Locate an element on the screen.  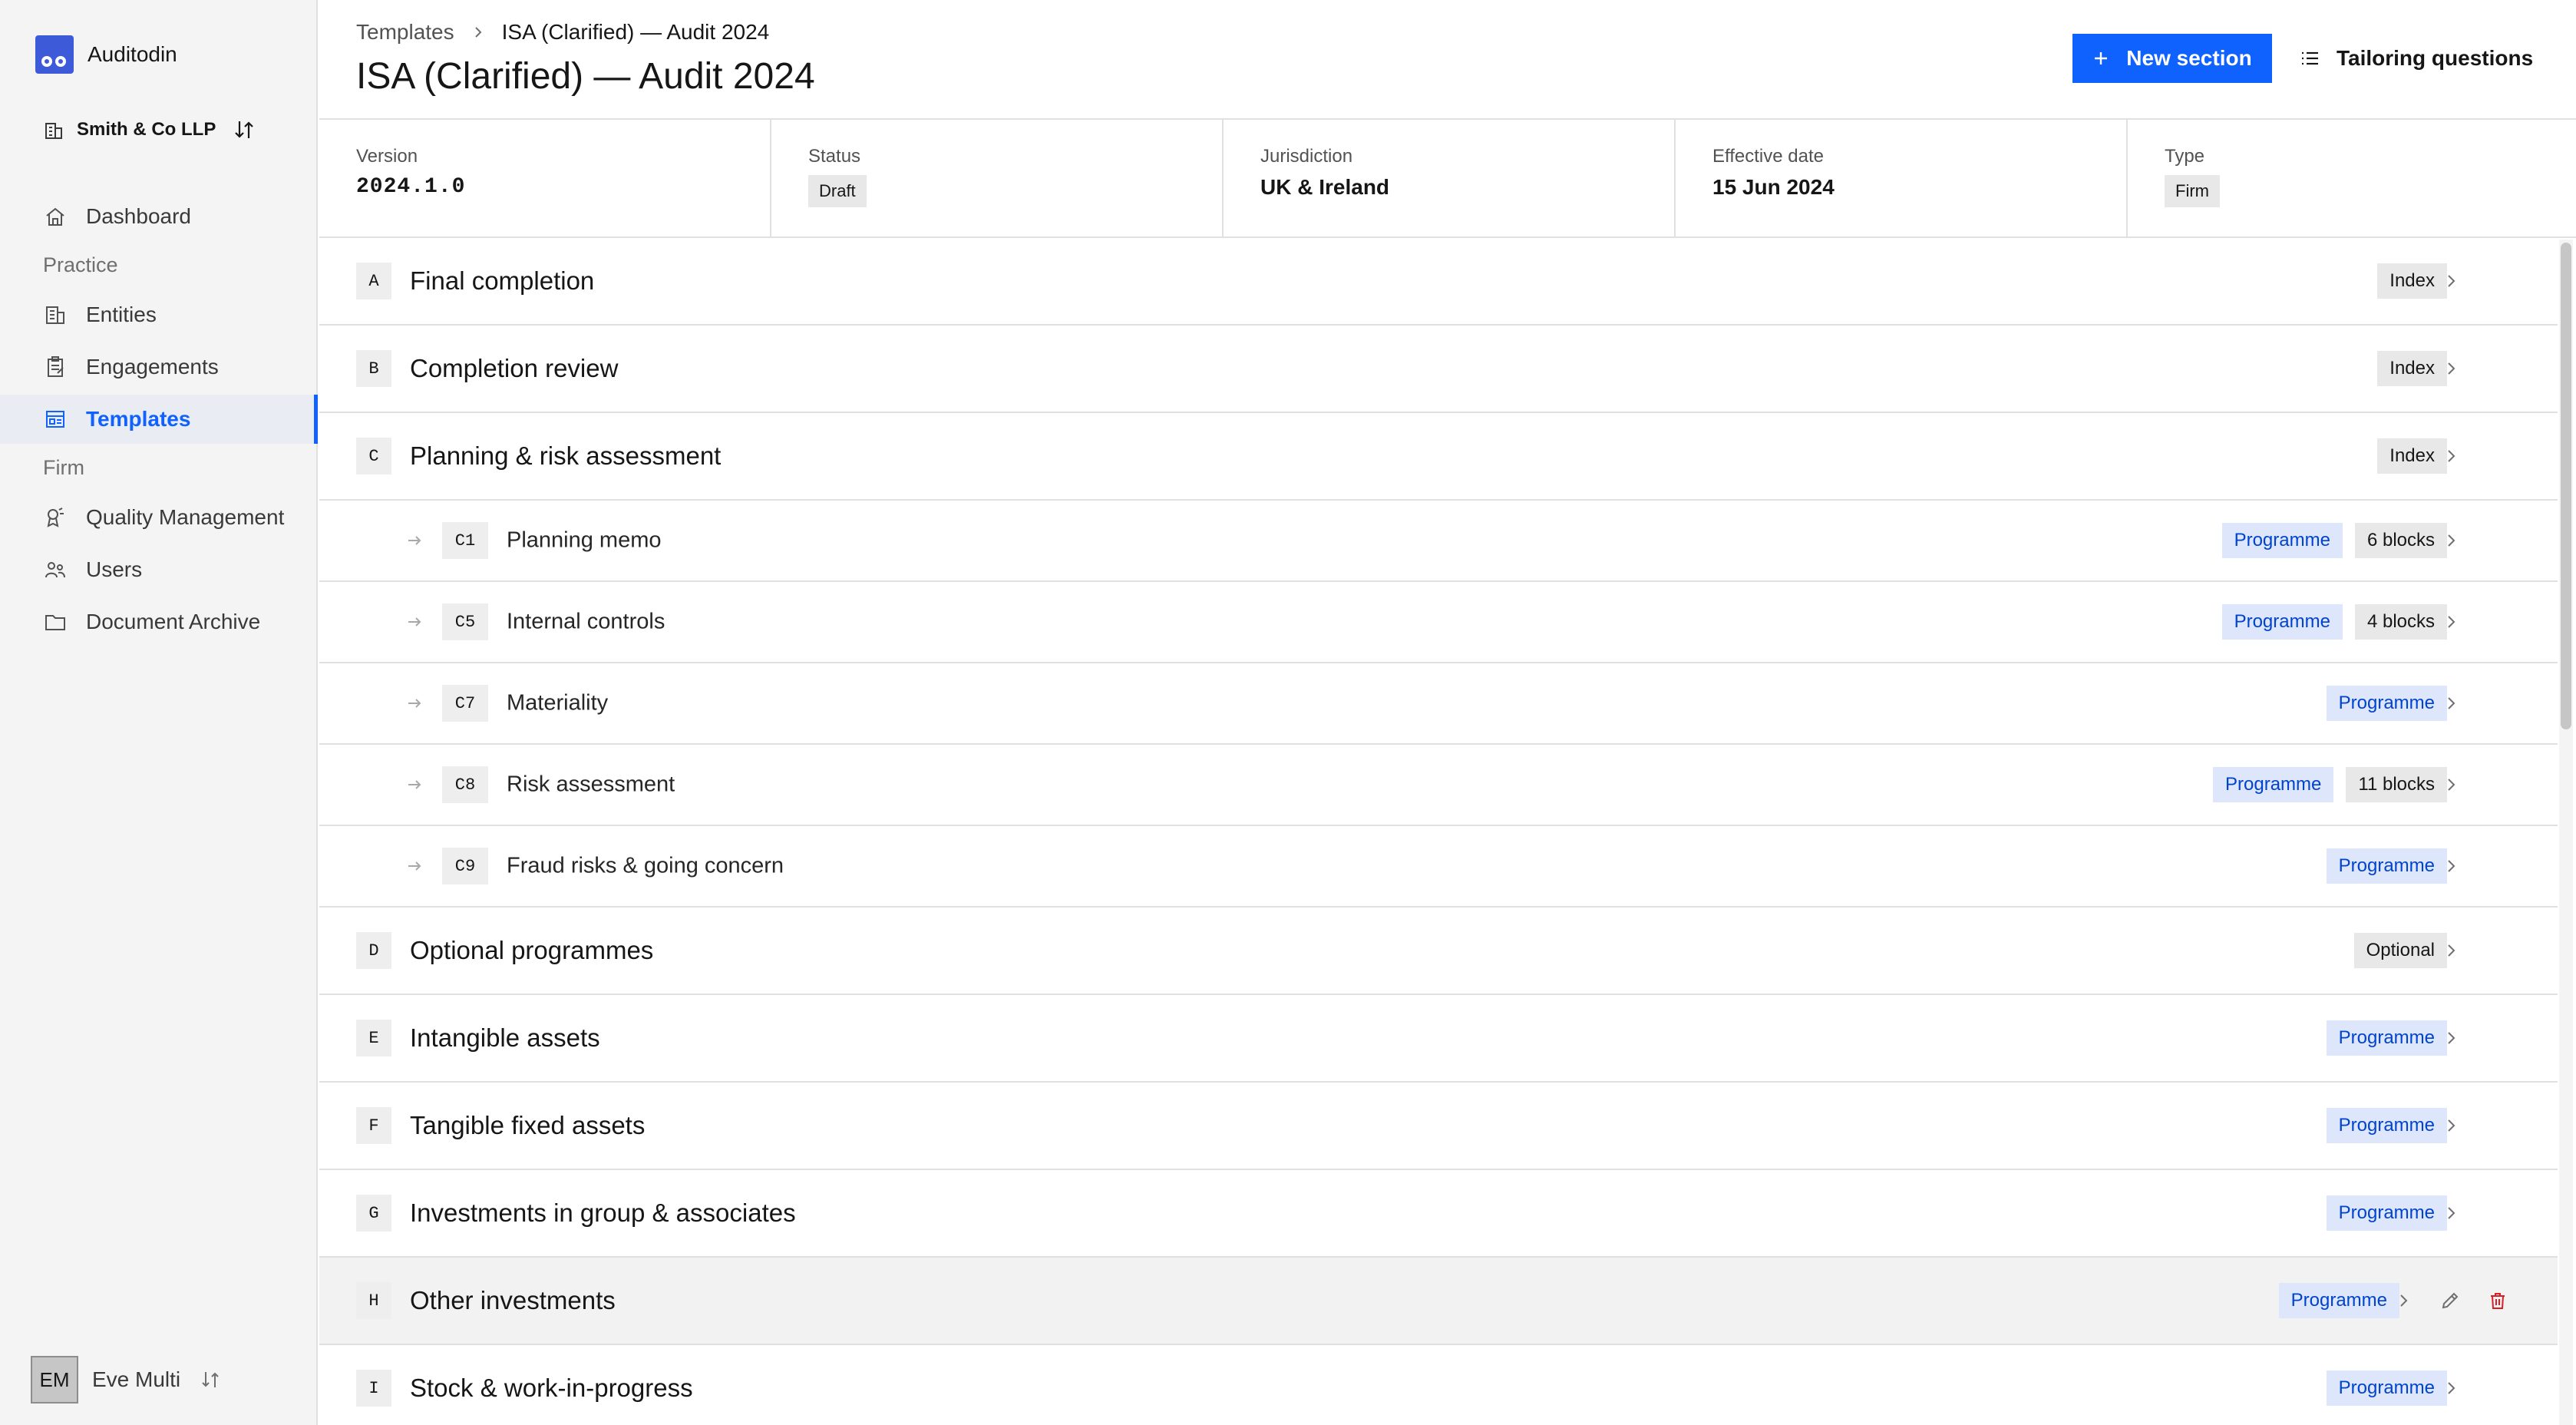
nav-group-practice: Practice is located at coordinates (80, 264).